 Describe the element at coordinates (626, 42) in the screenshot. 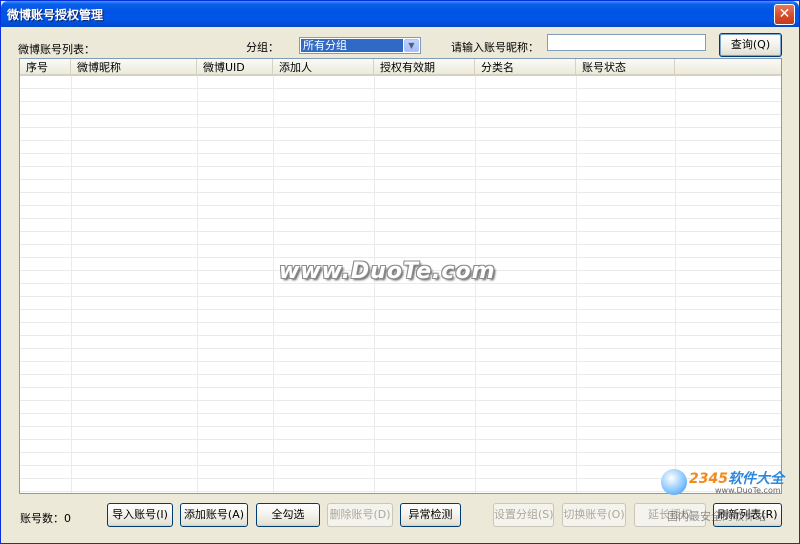

I see `nickname-search-input` at that location.